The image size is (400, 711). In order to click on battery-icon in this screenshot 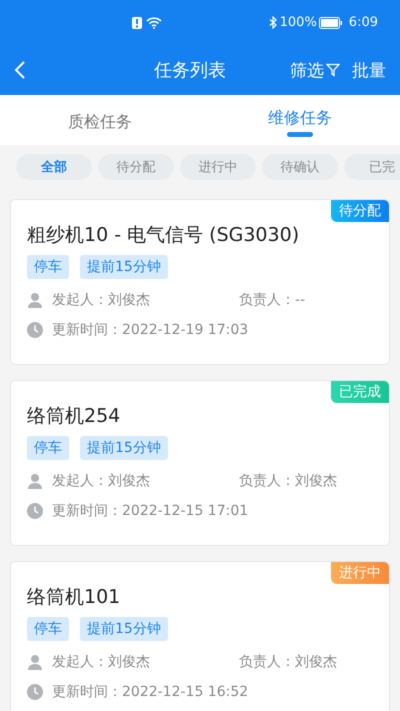, I will do `click(330, 22)`.